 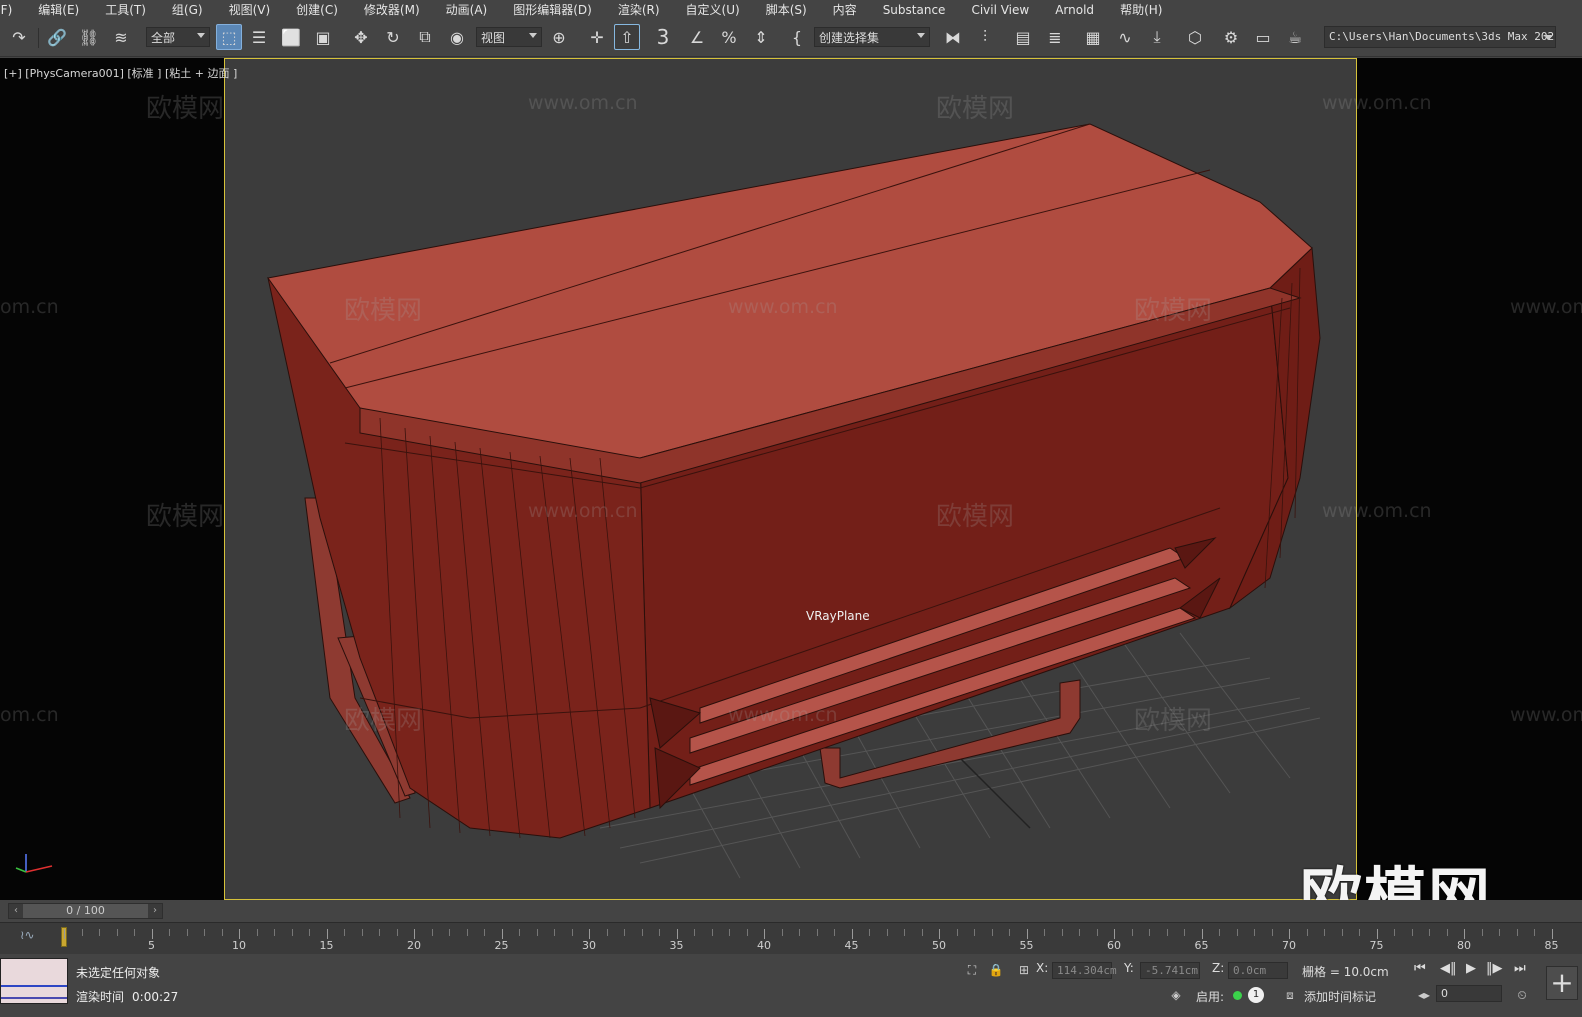 What do you see at coordinates (872, 37) in the screenshot?
I see `named-selection-set-dropdown: 创建选择集` at bounding box center [872, 37].